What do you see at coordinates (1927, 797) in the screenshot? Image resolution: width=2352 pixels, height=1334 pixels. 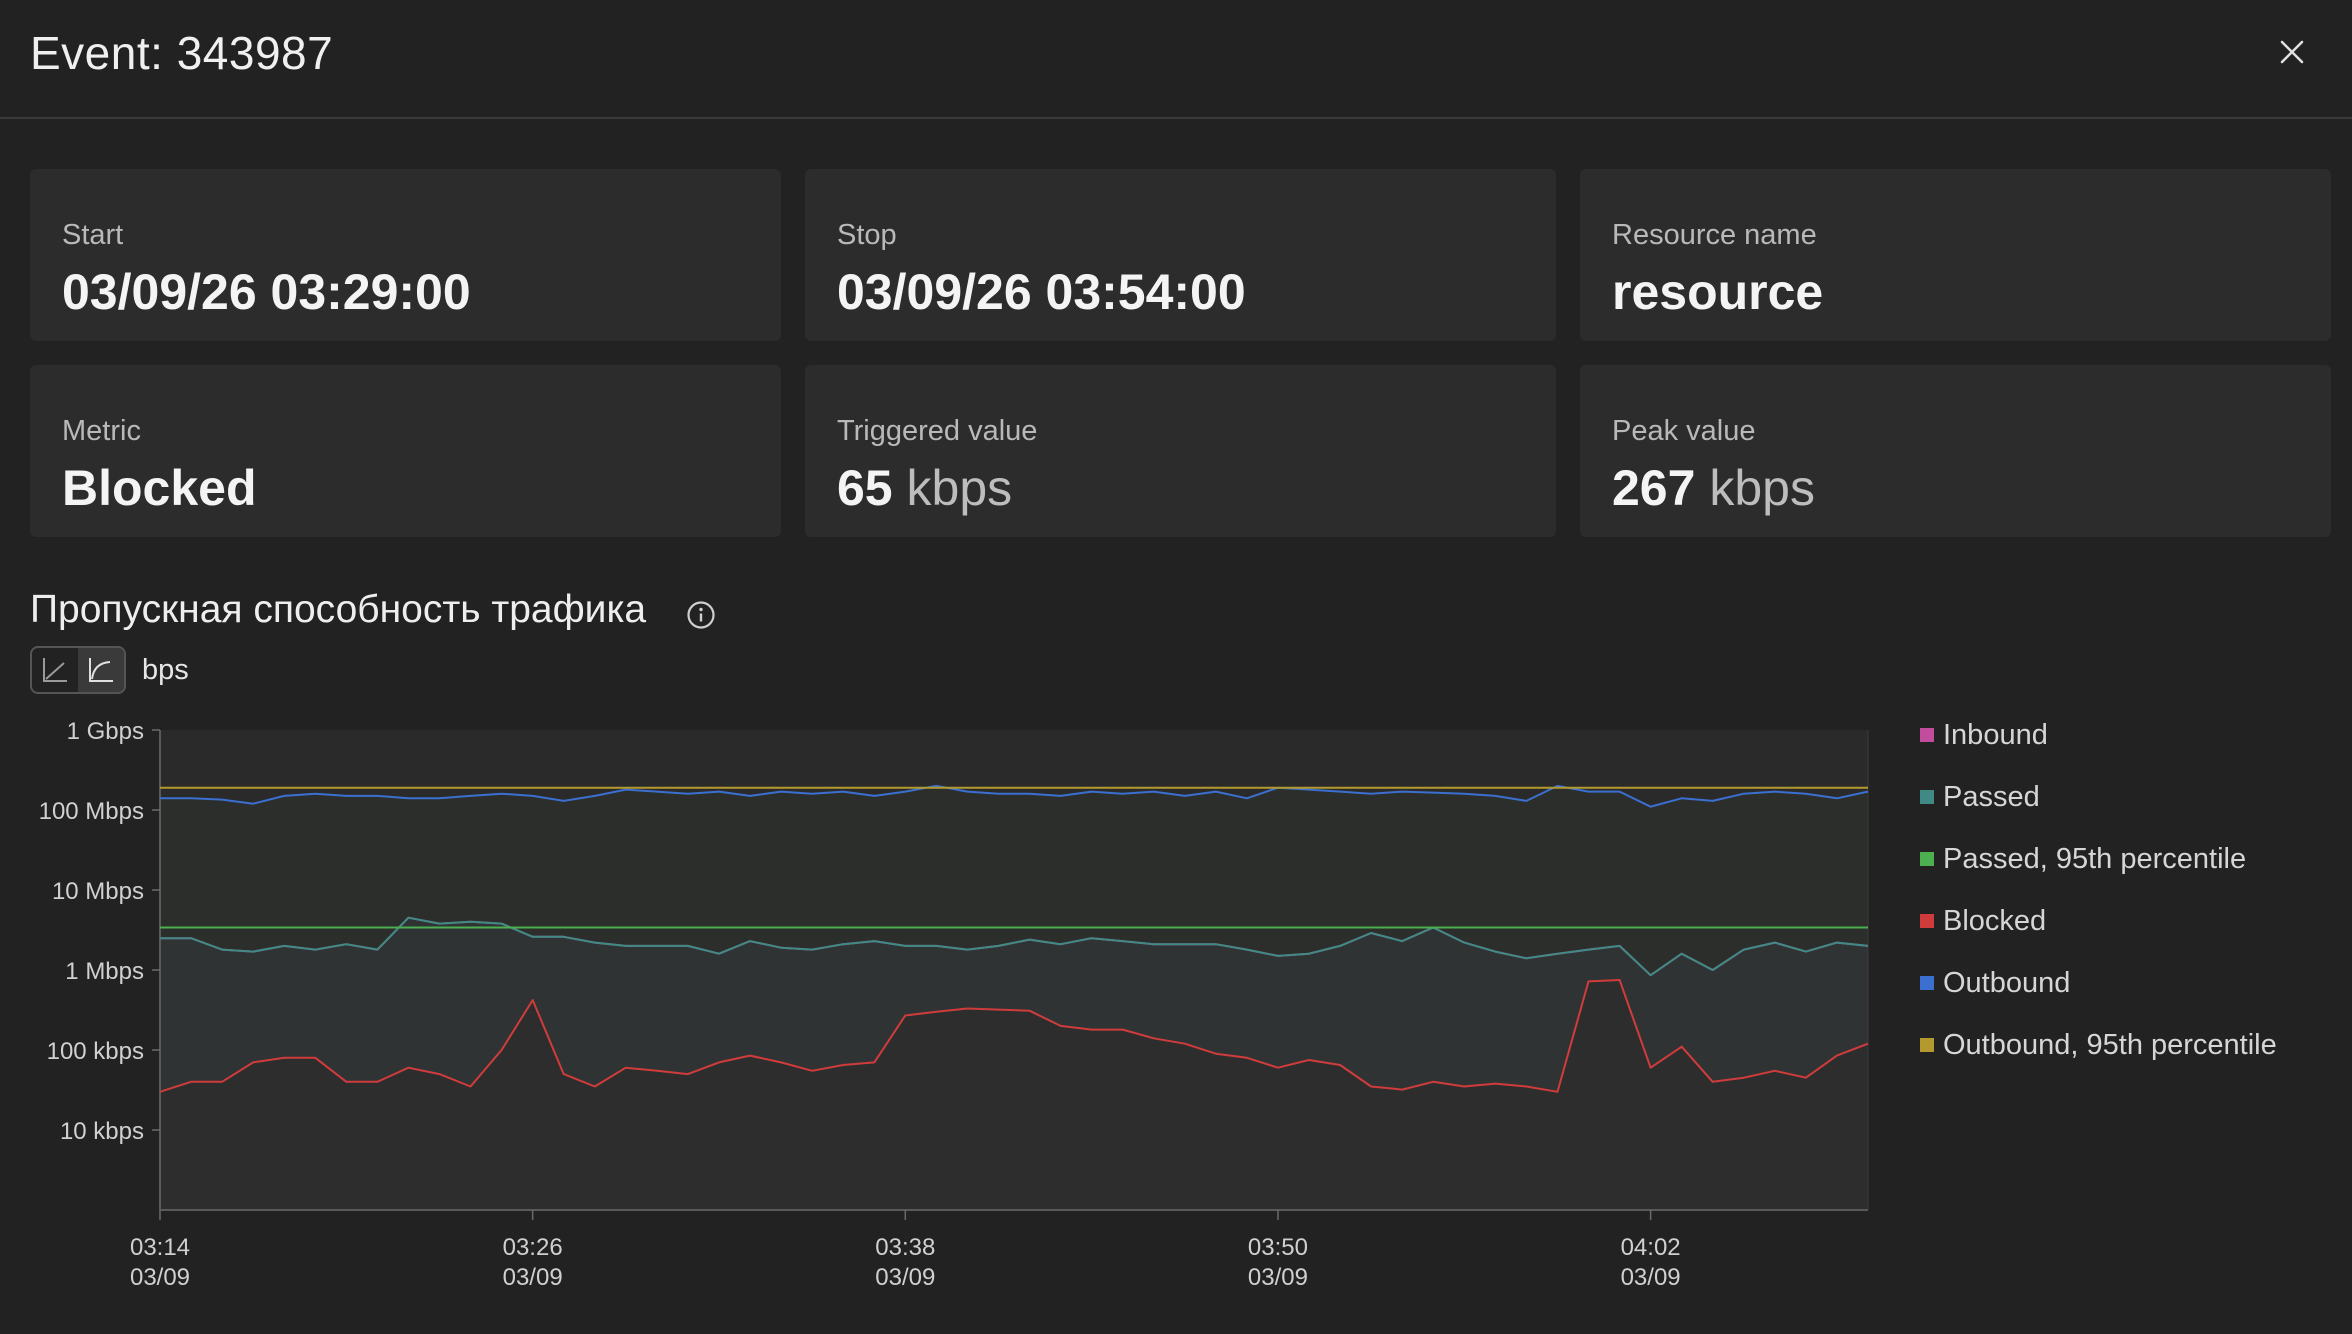 I see `legend-swatch-passed` at bounding box center [1927, 797].